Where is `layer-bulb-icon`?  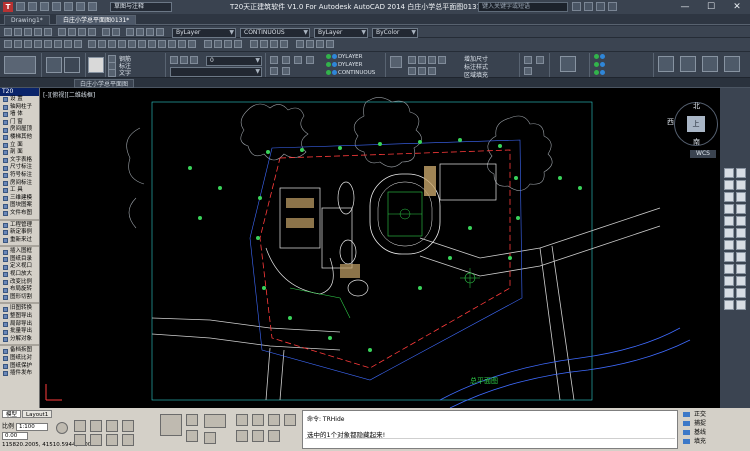 layer-bulb-icon is located at coordinates (174, 60).